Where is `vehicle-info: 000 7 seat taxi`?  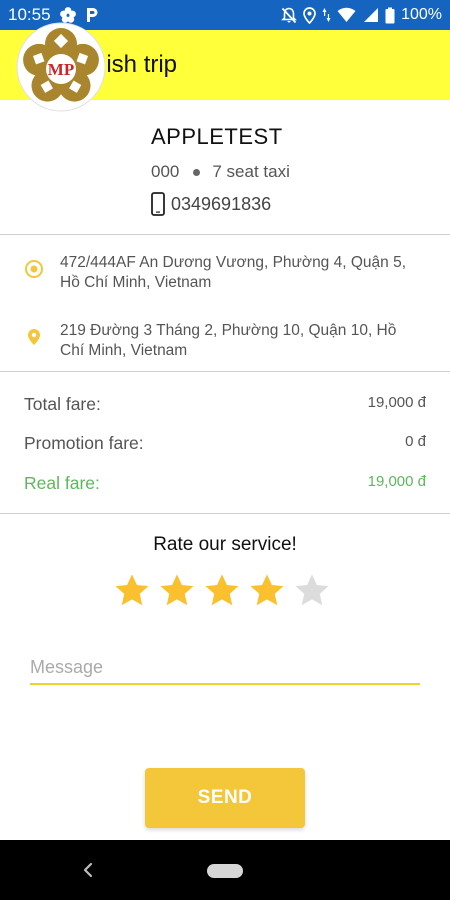 vehicle-info: 000 7 seat taxi is located at coordinates (220, 172).